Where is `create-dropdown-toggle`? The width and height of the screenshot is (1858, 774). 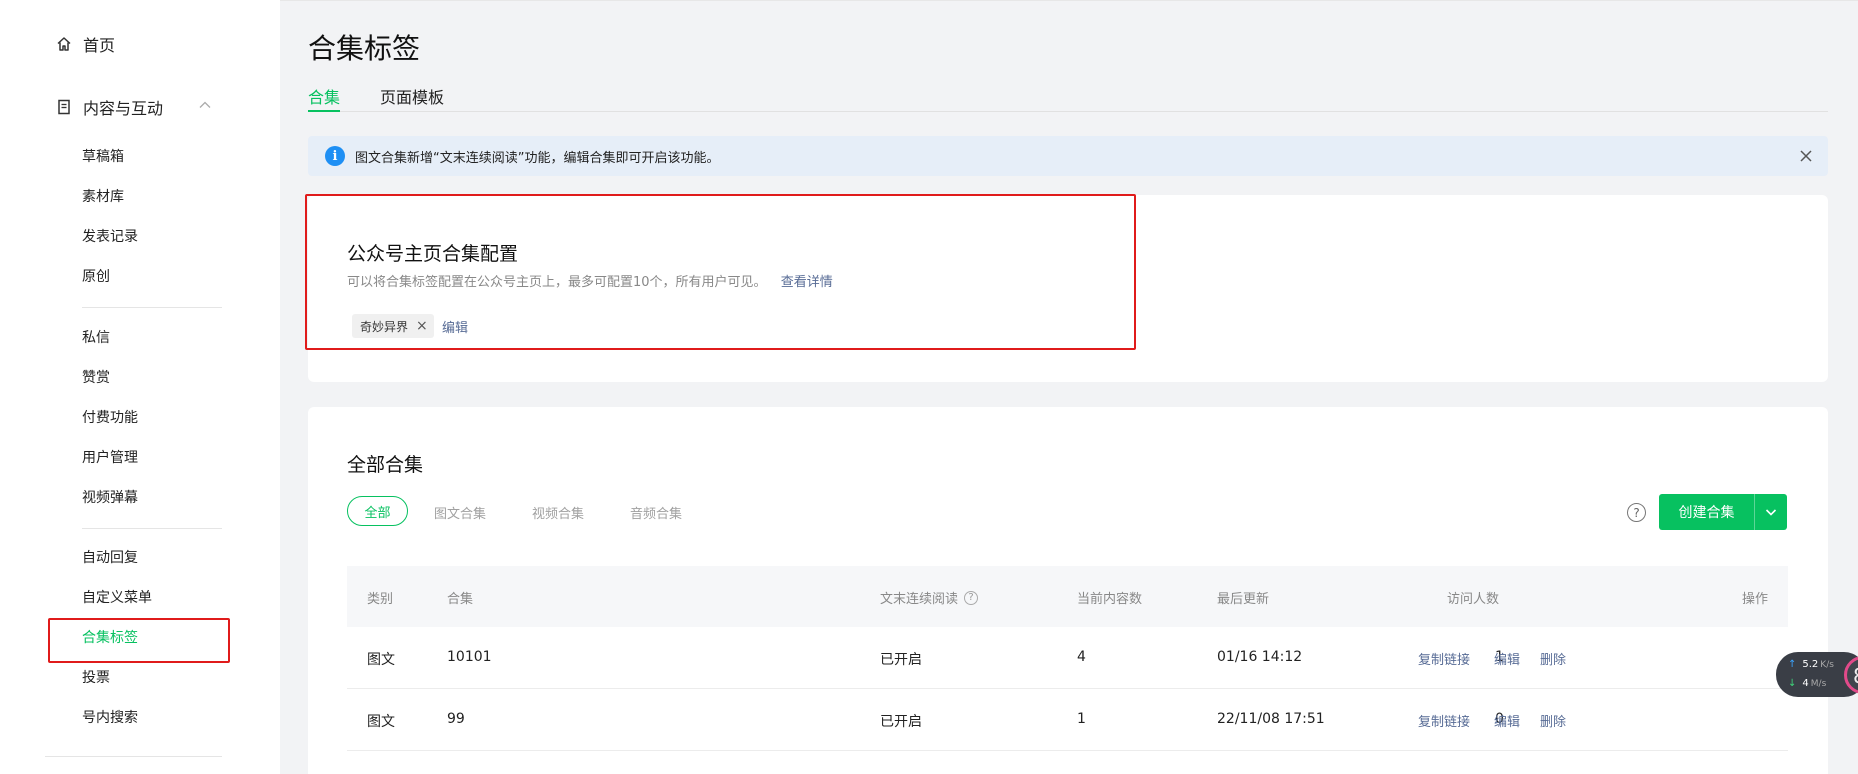 create-dropdown-toggle is located at coordinates (1771, 512).